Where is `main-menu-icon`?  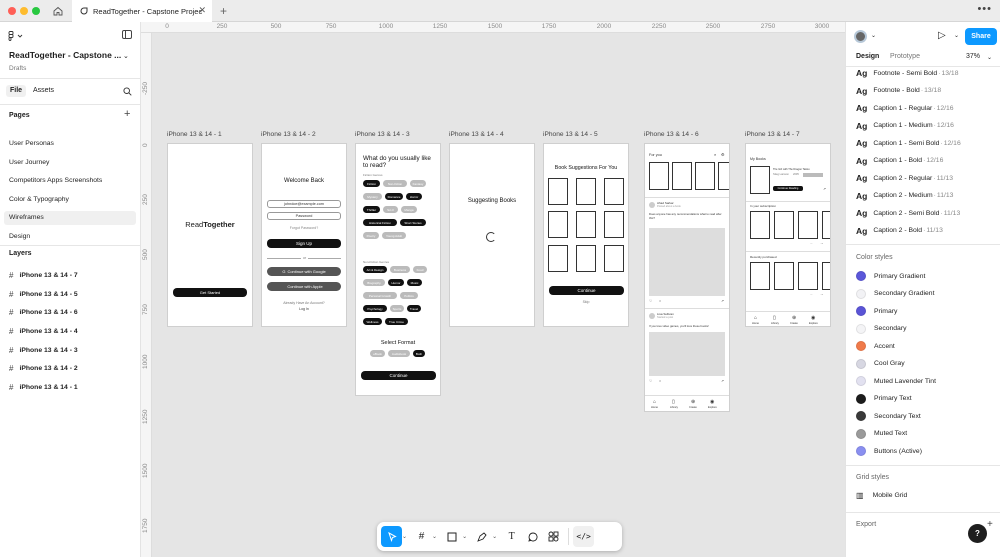
main-menu-icon is located at coordinates (16, 37).